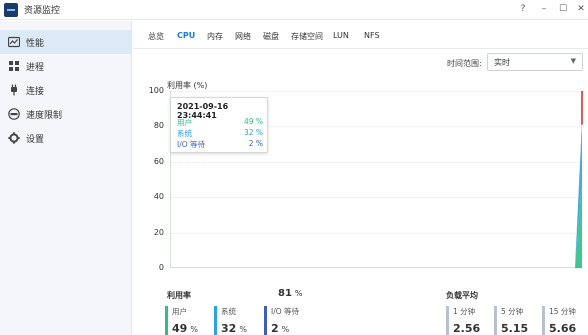 This screenshot has width=588, height=335. What do you see at coordinates (179, 295) in the screenshot?
I see `utilization-title: 利用率` at bounding box center [179, 295].